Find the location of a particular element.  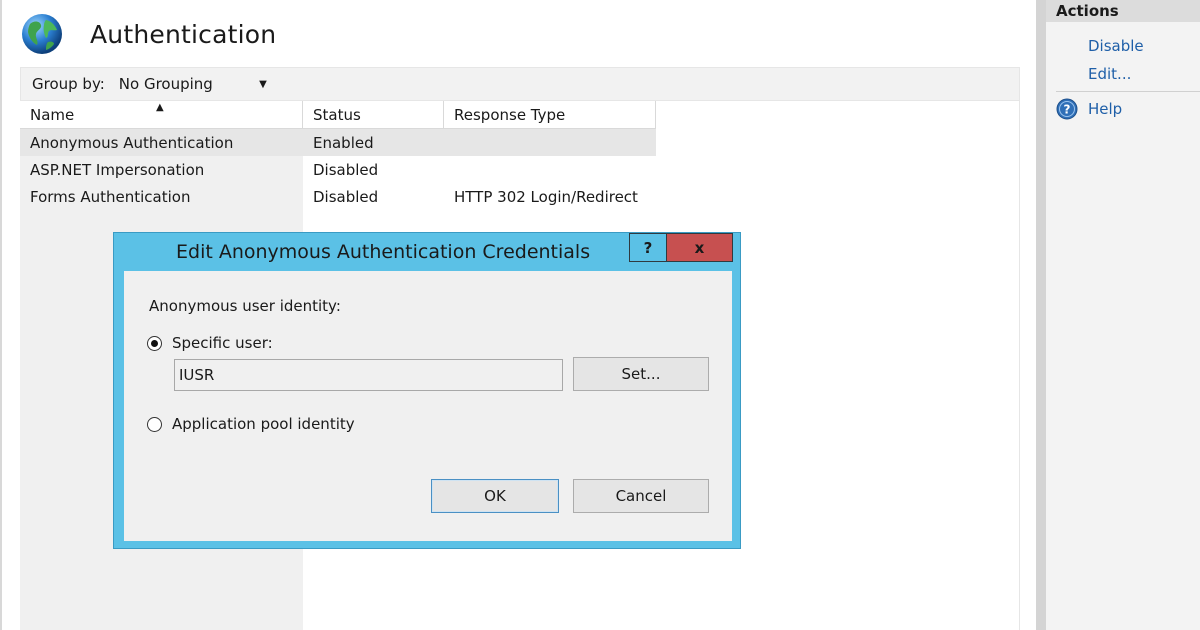

column-header-response-type: Response Type is located at coordinates (550, 115).